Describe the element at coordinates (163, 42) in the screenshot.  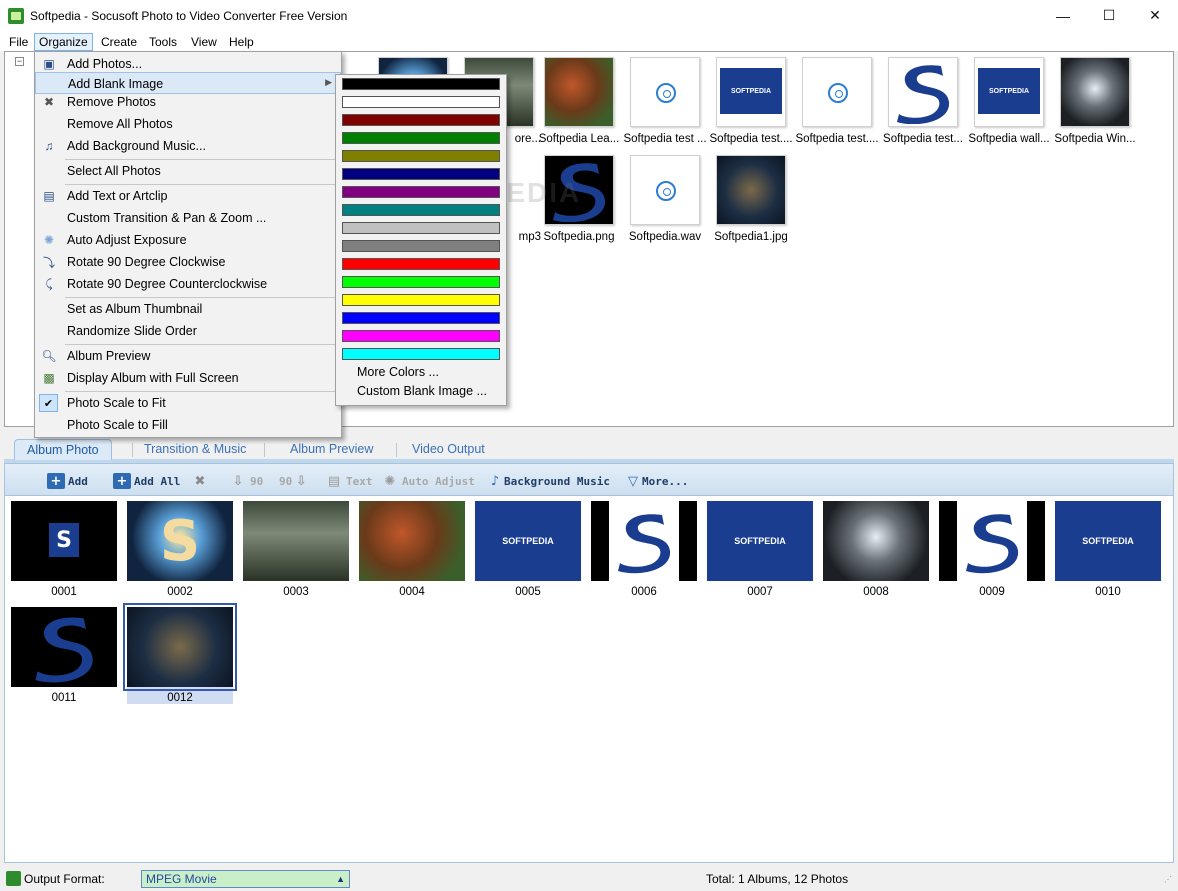
I see `menu-tools: Tools` at that location.